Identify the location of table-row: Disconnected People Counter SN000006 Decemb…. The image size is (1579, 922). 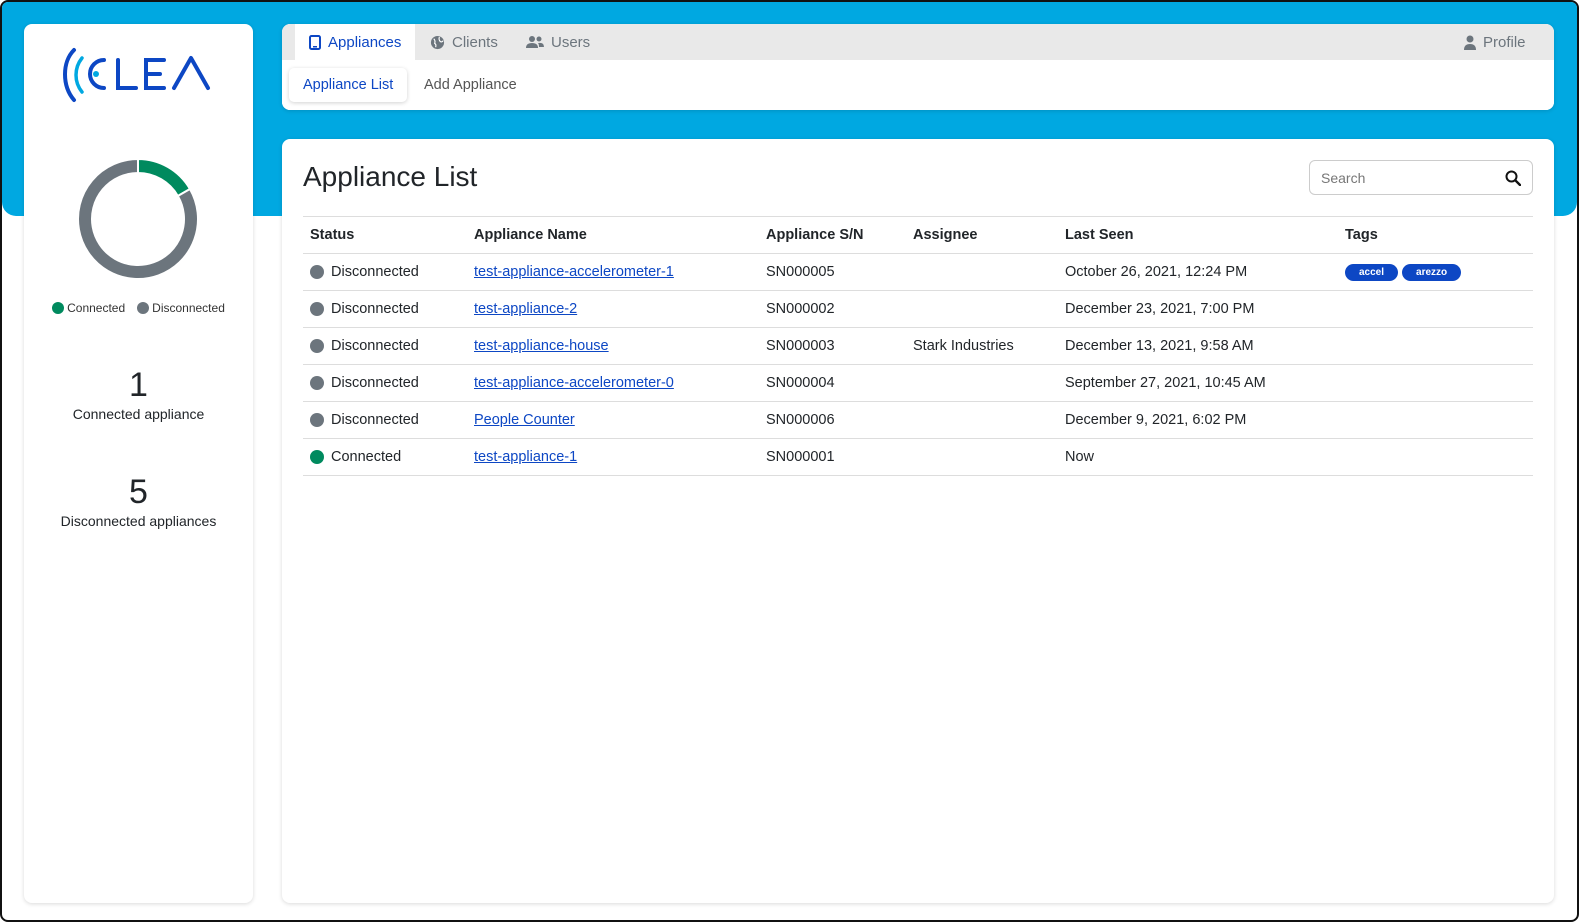
(918, 420).